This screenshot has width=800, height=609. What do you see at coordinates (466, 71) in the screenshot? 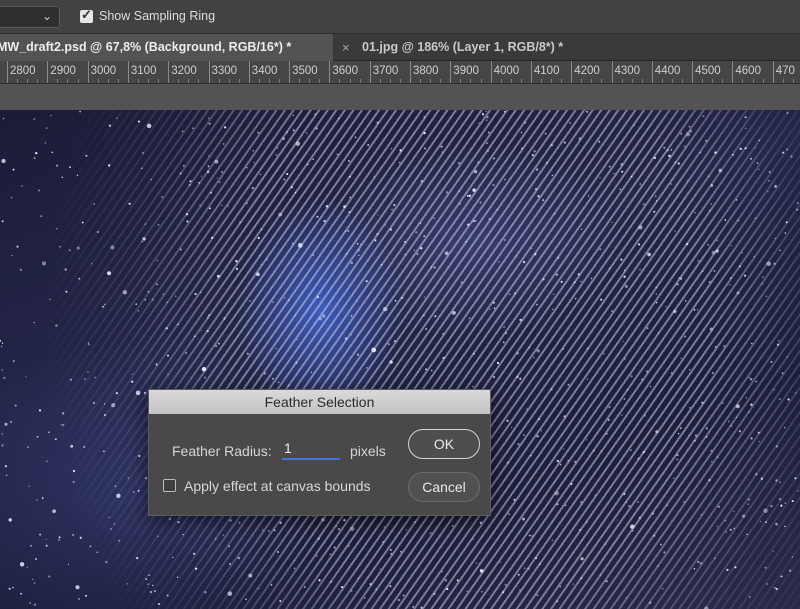
I see `ruler-tick-label: 3900` at bounding box center [466, 71].